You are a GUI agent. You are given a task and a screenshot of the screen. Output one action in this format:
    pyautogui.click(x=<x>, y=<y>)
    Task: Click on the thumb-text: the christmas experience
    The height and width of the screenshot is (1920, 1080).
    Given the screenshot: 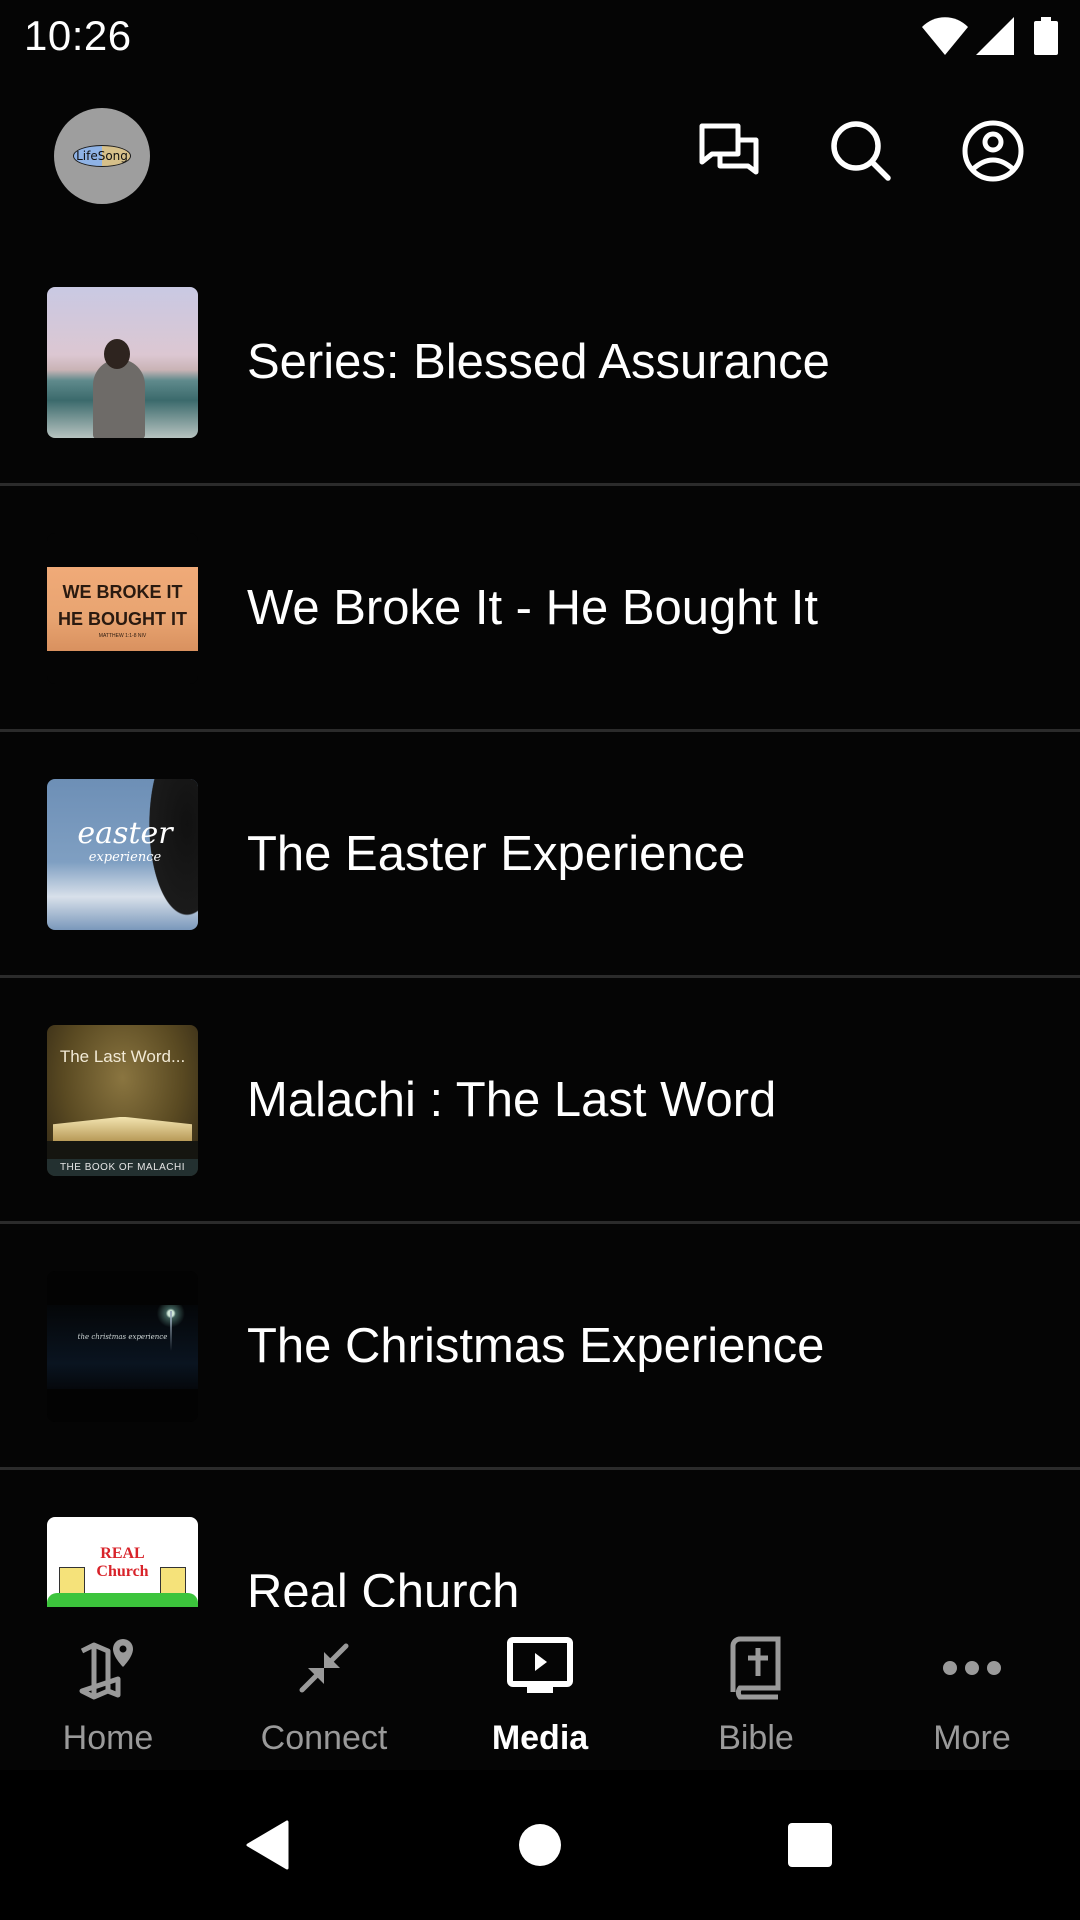 What is the action you would take?
    pyautogui.click(x=122, y=1337)
    